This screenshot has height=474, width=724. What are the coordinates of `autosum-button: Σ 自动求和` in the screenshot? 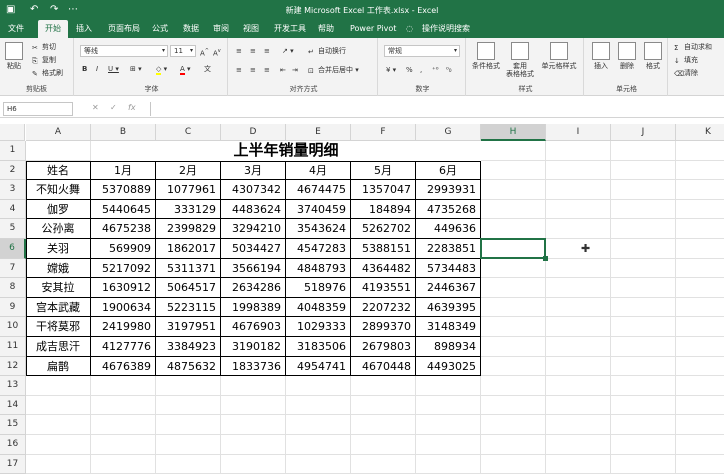 It's located at (693, 47).